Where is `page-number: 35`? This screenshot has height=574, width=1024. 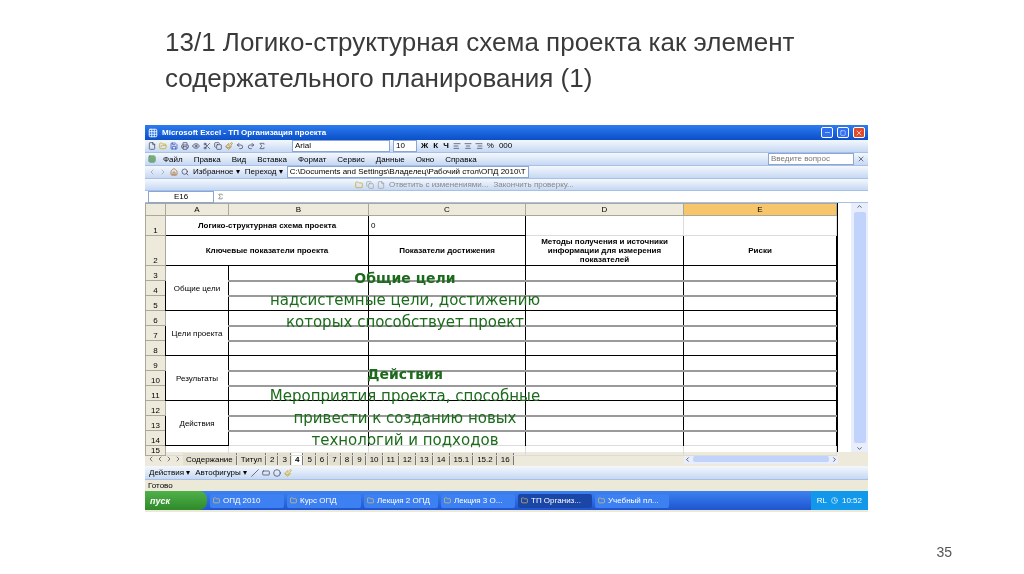 page-number: 35 is located at coordinates (944, 552).